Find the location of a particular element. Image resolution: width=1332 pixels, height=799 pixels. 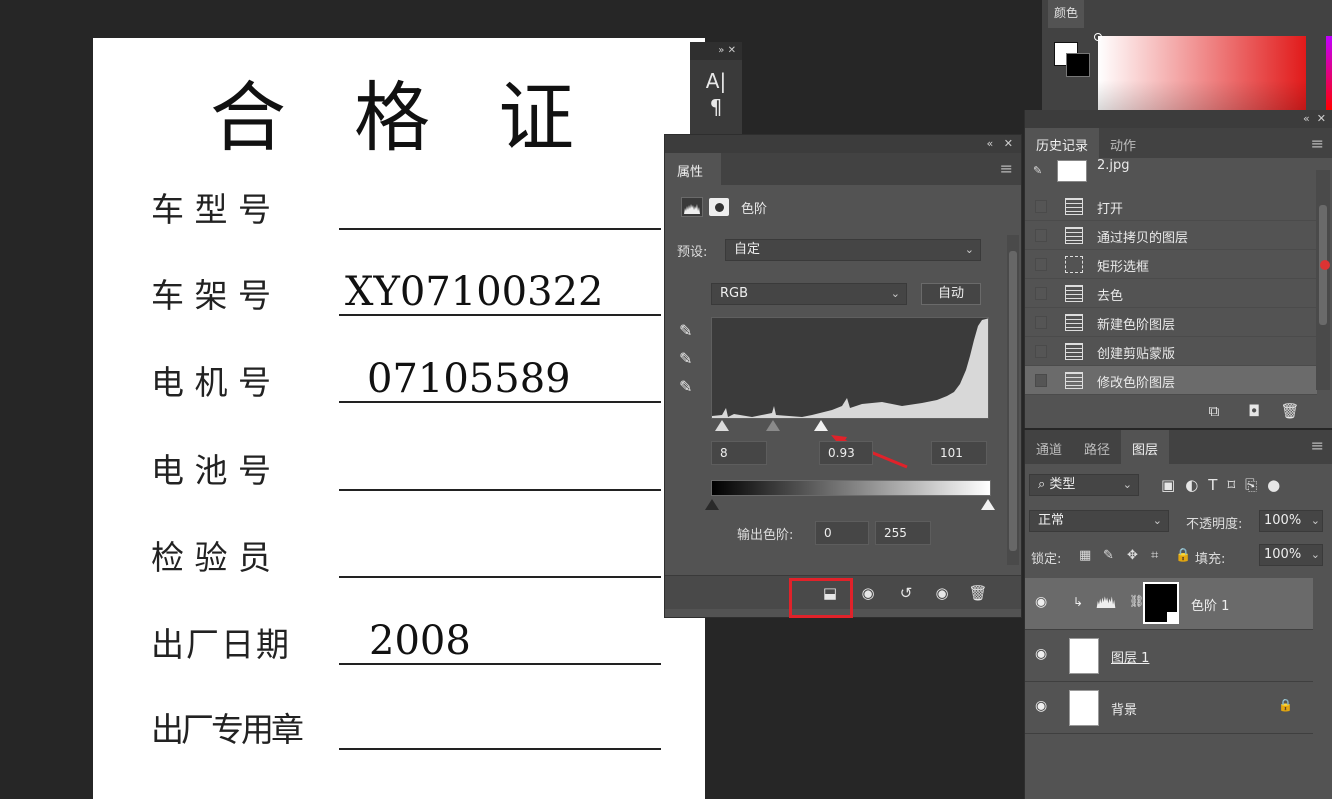

auto-button: 自动 is located at coordinates (951, 294).